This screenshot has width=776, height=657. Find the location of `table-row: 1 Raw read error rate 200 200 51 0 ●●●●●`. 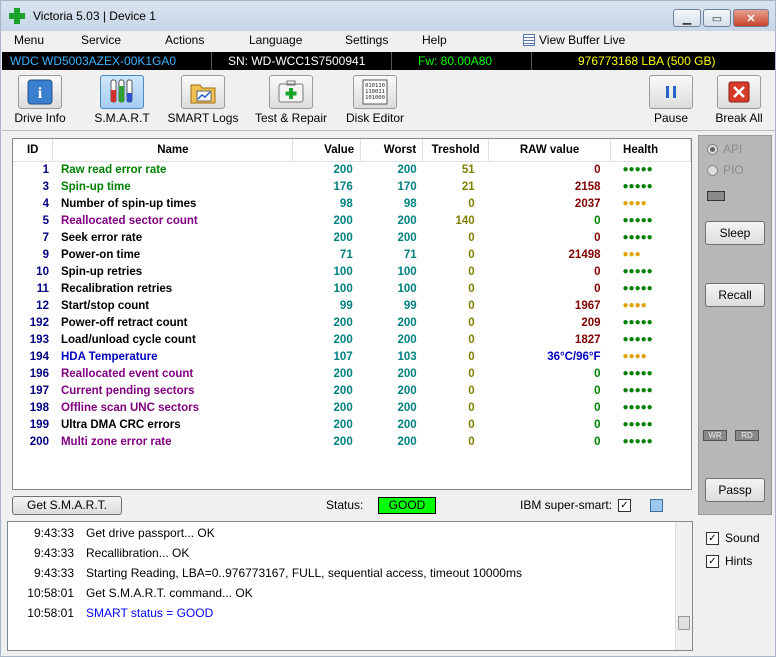

table-row: 1 Raw read error rate 200 200 51 0 ●●●●● is located at coordinates (352, 169).